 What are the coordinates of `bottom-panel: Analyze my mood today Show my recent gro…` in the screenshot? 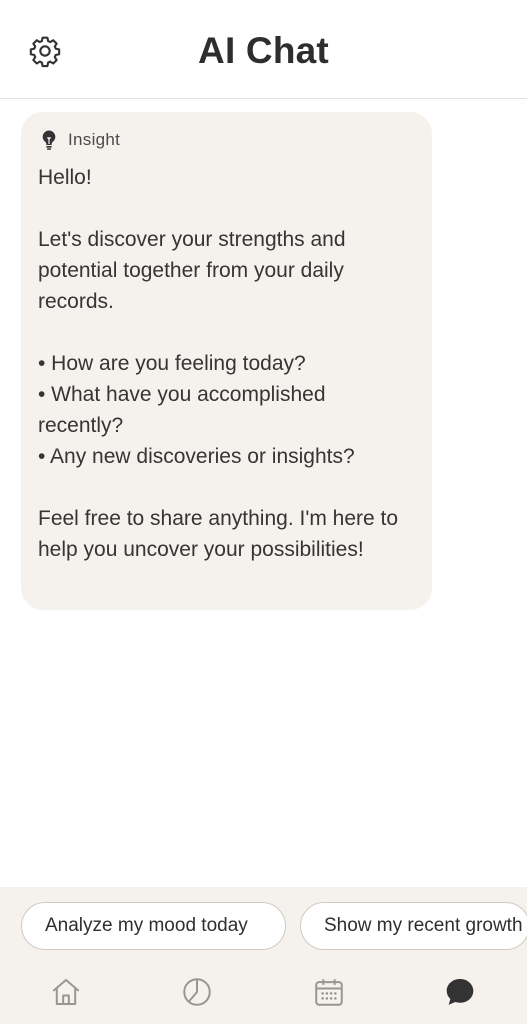 It's located at (263, 955).